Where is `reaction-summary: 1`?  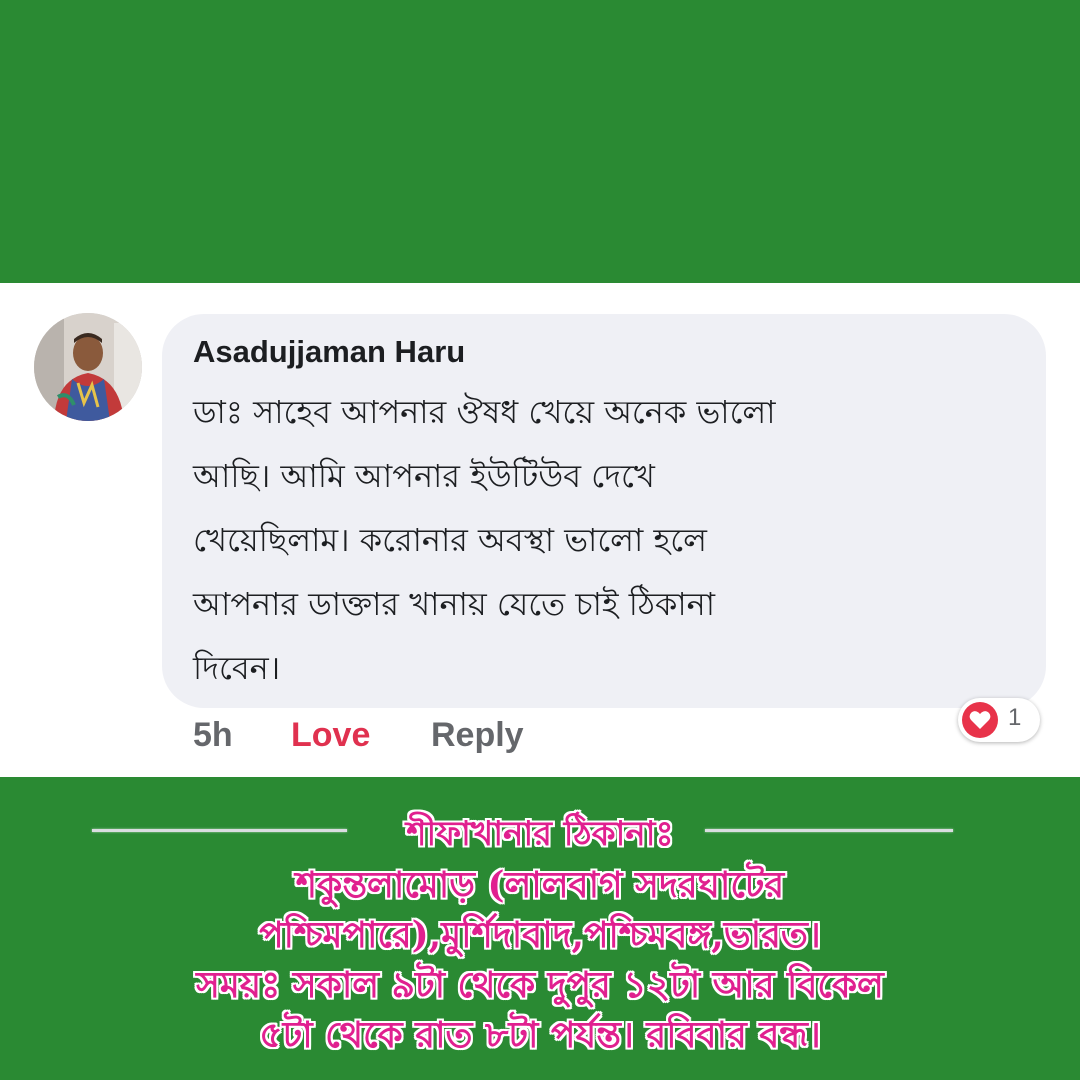 reaction-summary: 1 is located at coordinates (999, 720).